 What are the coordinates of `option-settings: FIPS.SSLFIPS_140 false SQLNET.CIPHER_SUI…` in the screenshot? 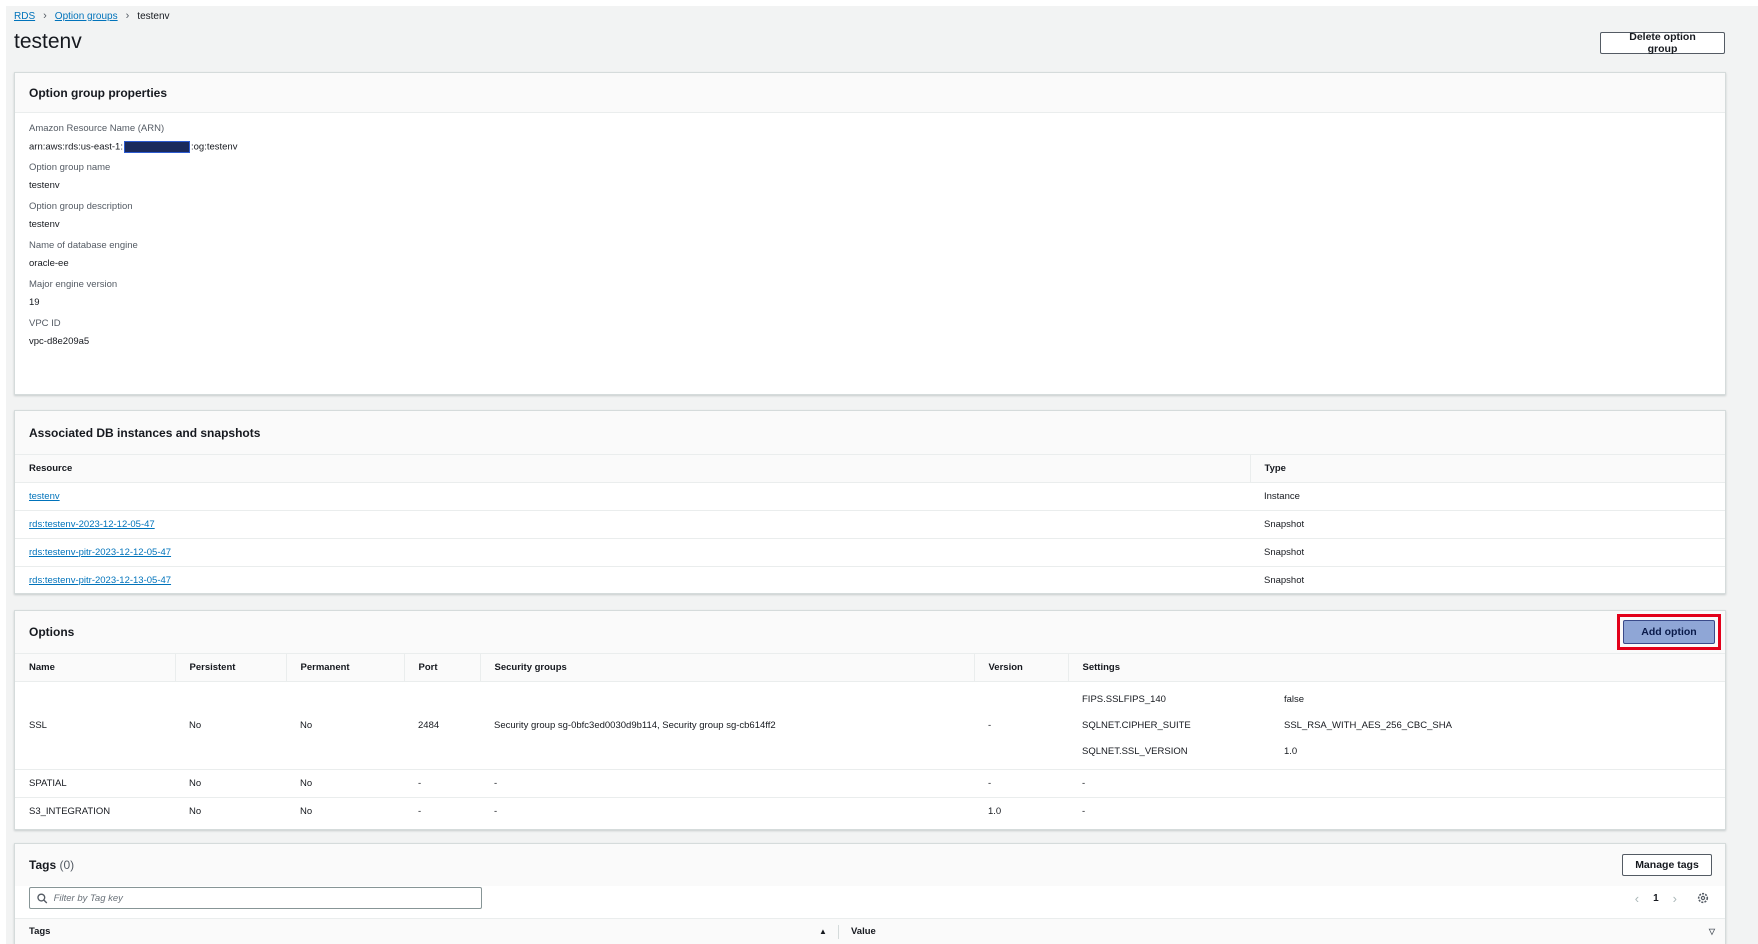 It's located at (1396, 725).